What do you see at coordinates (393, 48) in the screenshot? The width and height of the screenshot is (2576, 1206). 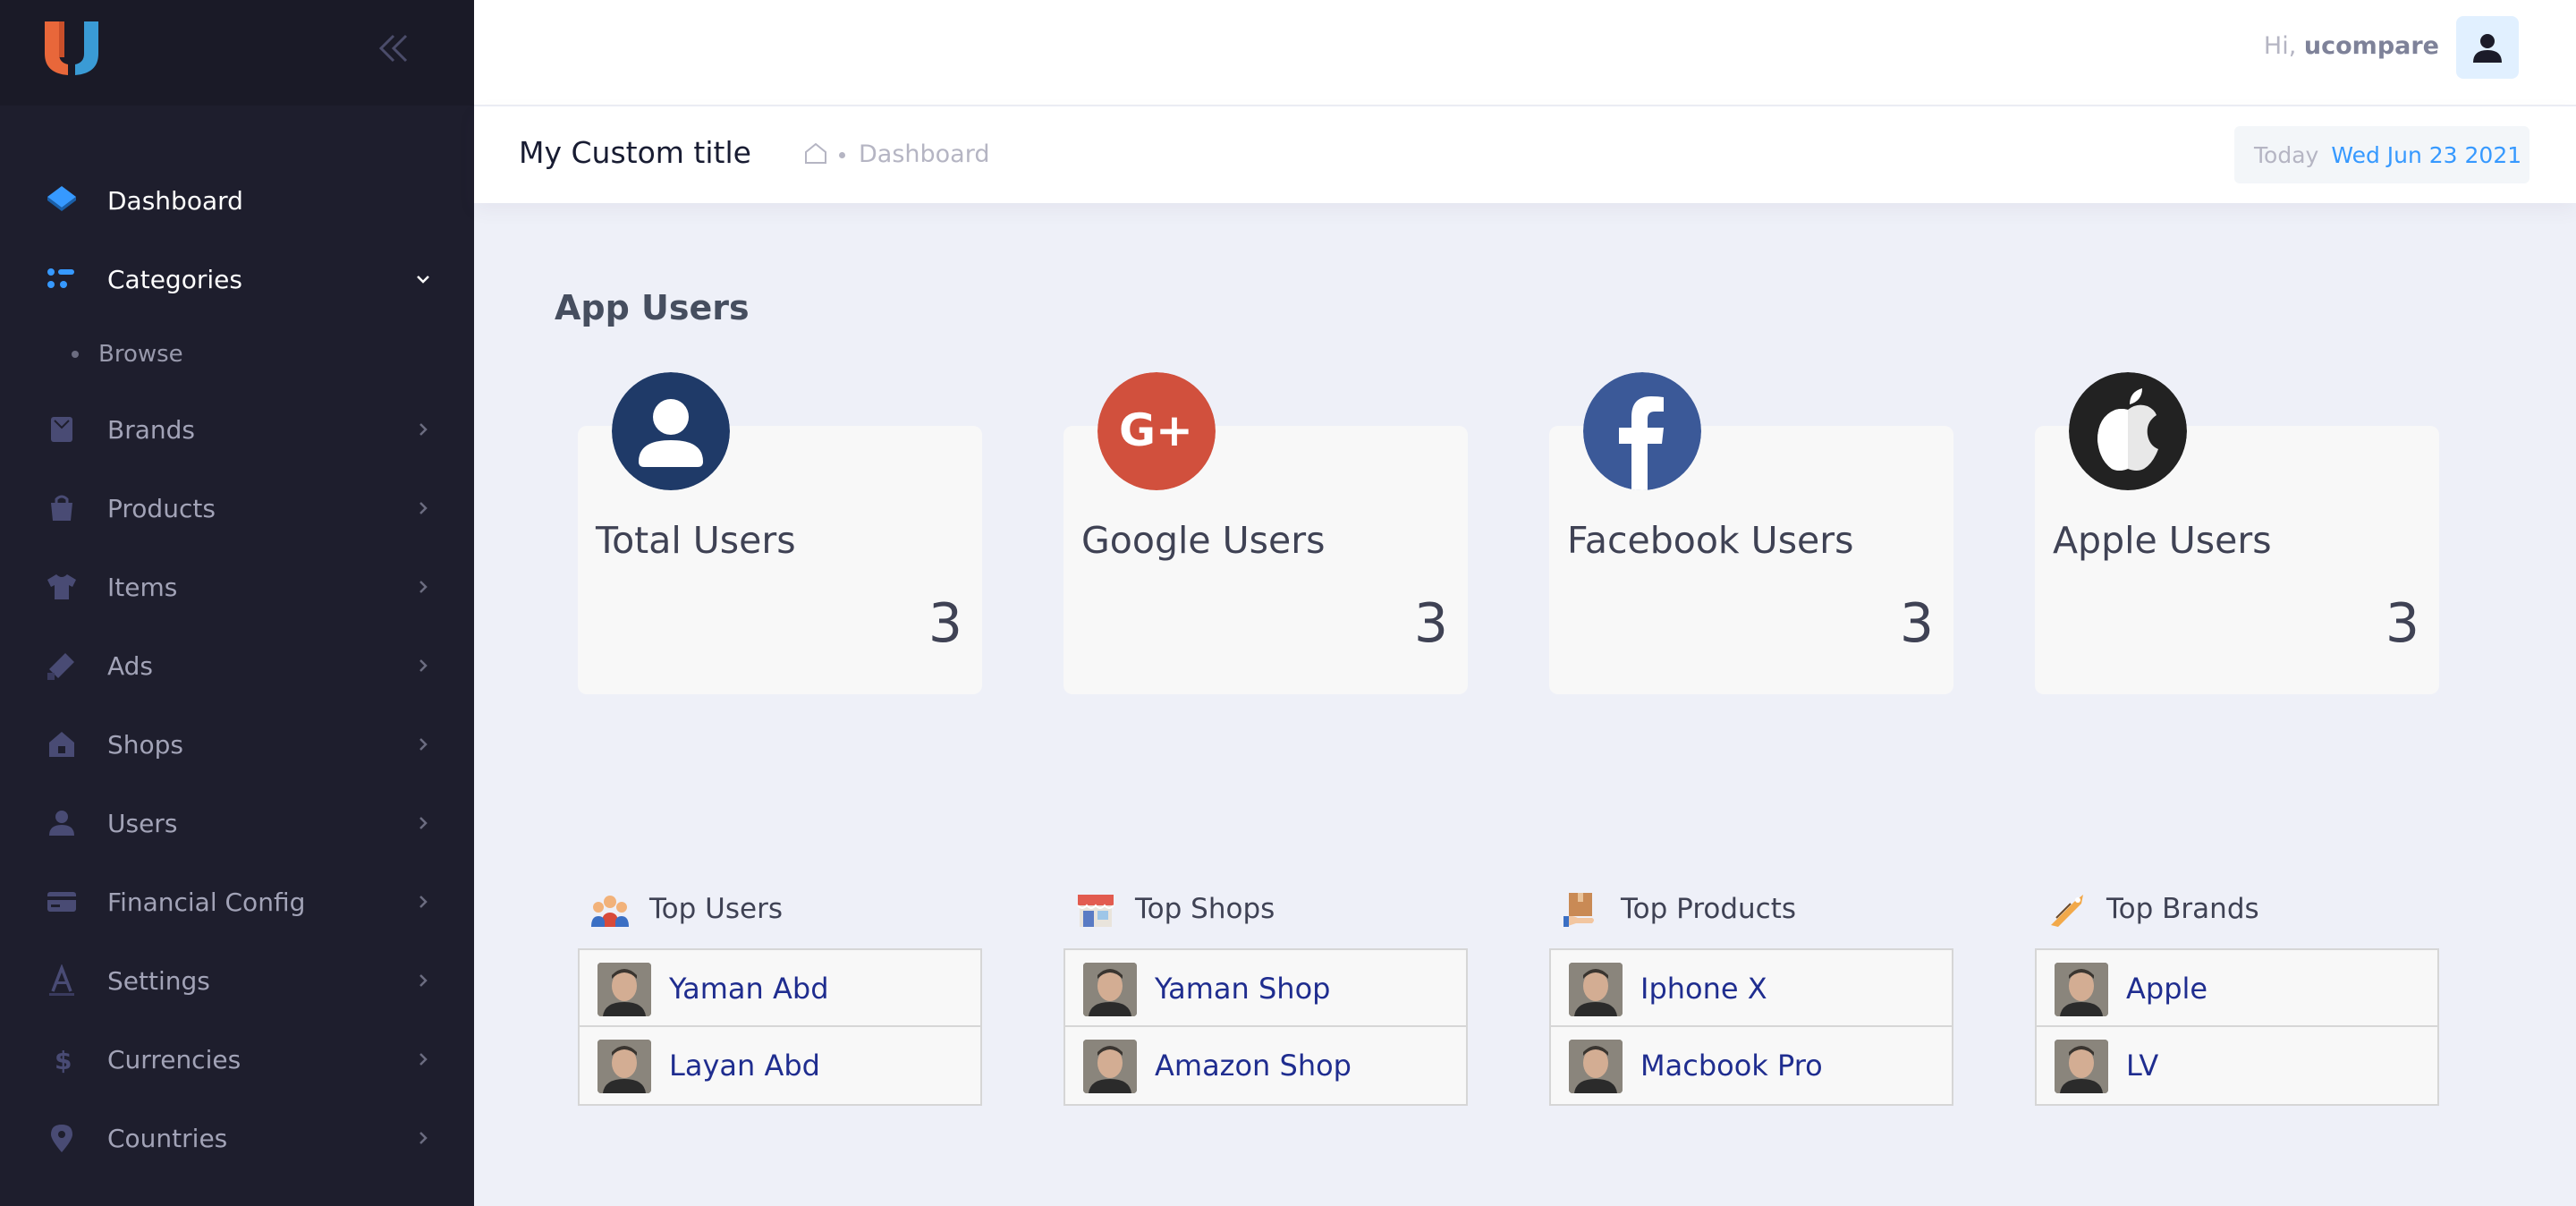 I see `collapse-sidebar-icon` at bounding box center [393, 48].